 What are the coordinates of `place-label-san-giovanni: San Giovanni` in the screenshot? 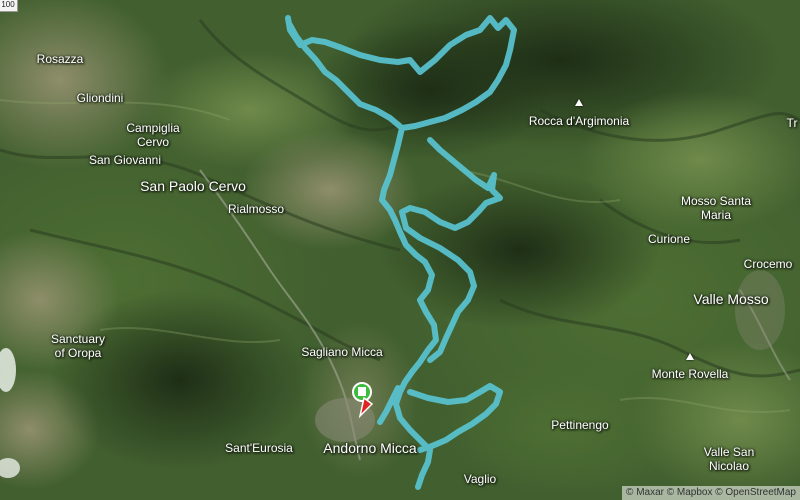 It's located at (125, 160).